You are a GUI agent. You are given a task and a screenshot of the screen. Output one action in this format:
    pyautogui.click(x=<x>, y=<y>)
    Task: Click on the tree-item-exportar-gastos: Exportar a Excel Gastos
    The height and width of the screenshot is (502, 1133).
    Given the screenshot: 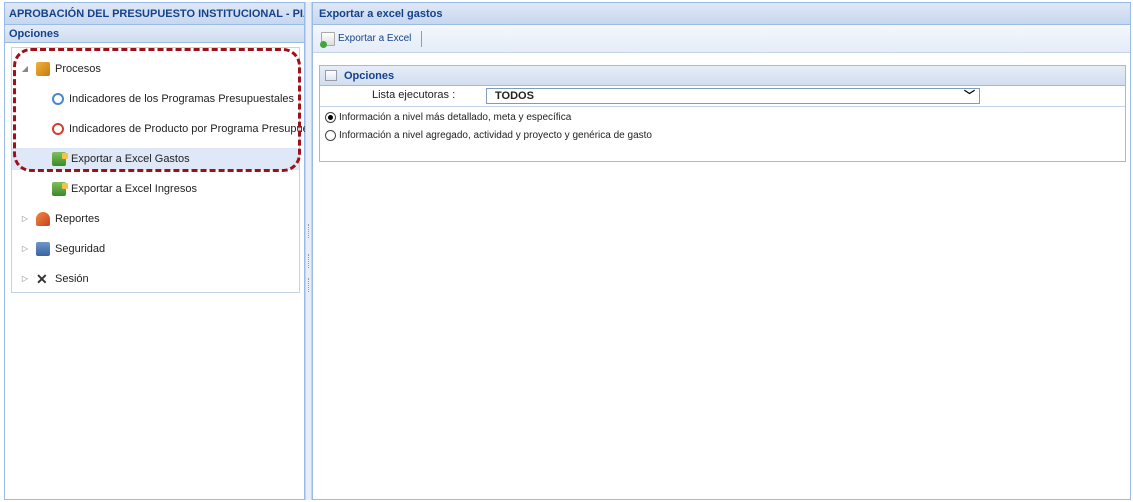 What is the action you would take?
    pyautogui.click(x=155, y=159)
    